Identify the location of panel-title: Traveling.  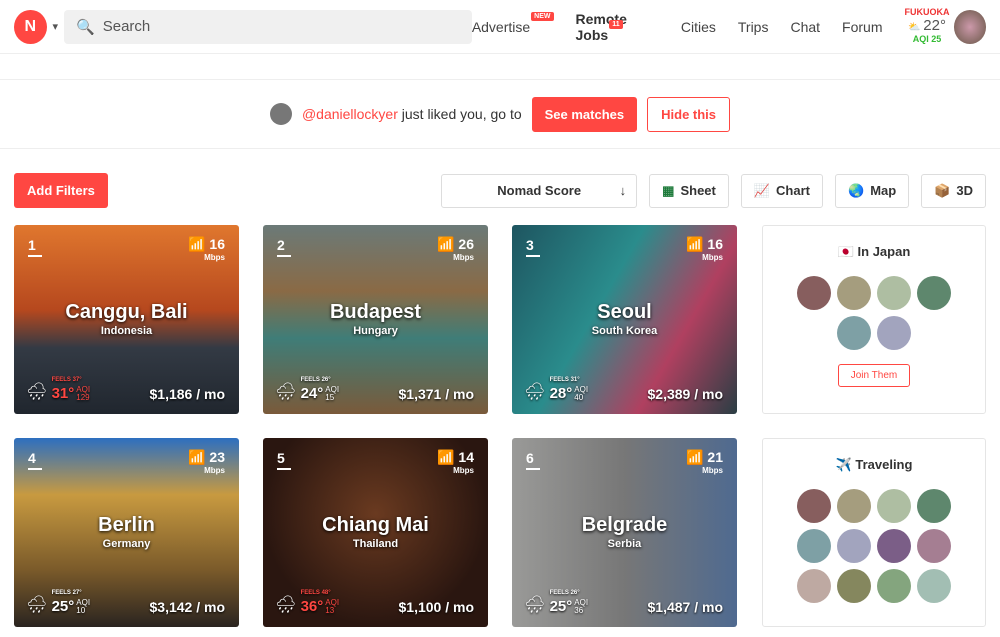
(884, 464).